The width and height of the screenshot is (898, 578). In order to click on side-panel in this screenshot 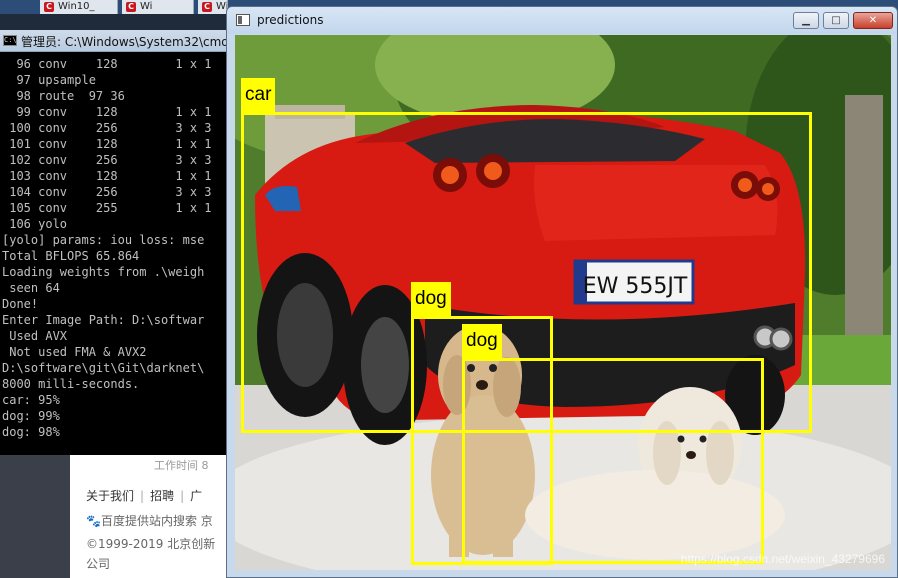, I will do `click(35, 516)`.